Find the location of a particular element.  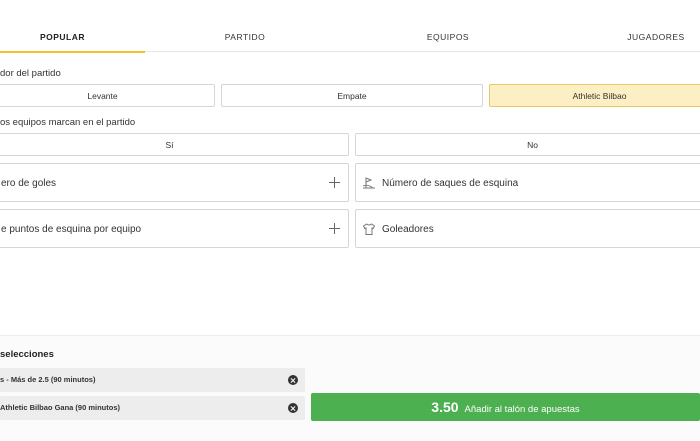

tab-partido: PARTIDO is located at coordinates (245, 26).